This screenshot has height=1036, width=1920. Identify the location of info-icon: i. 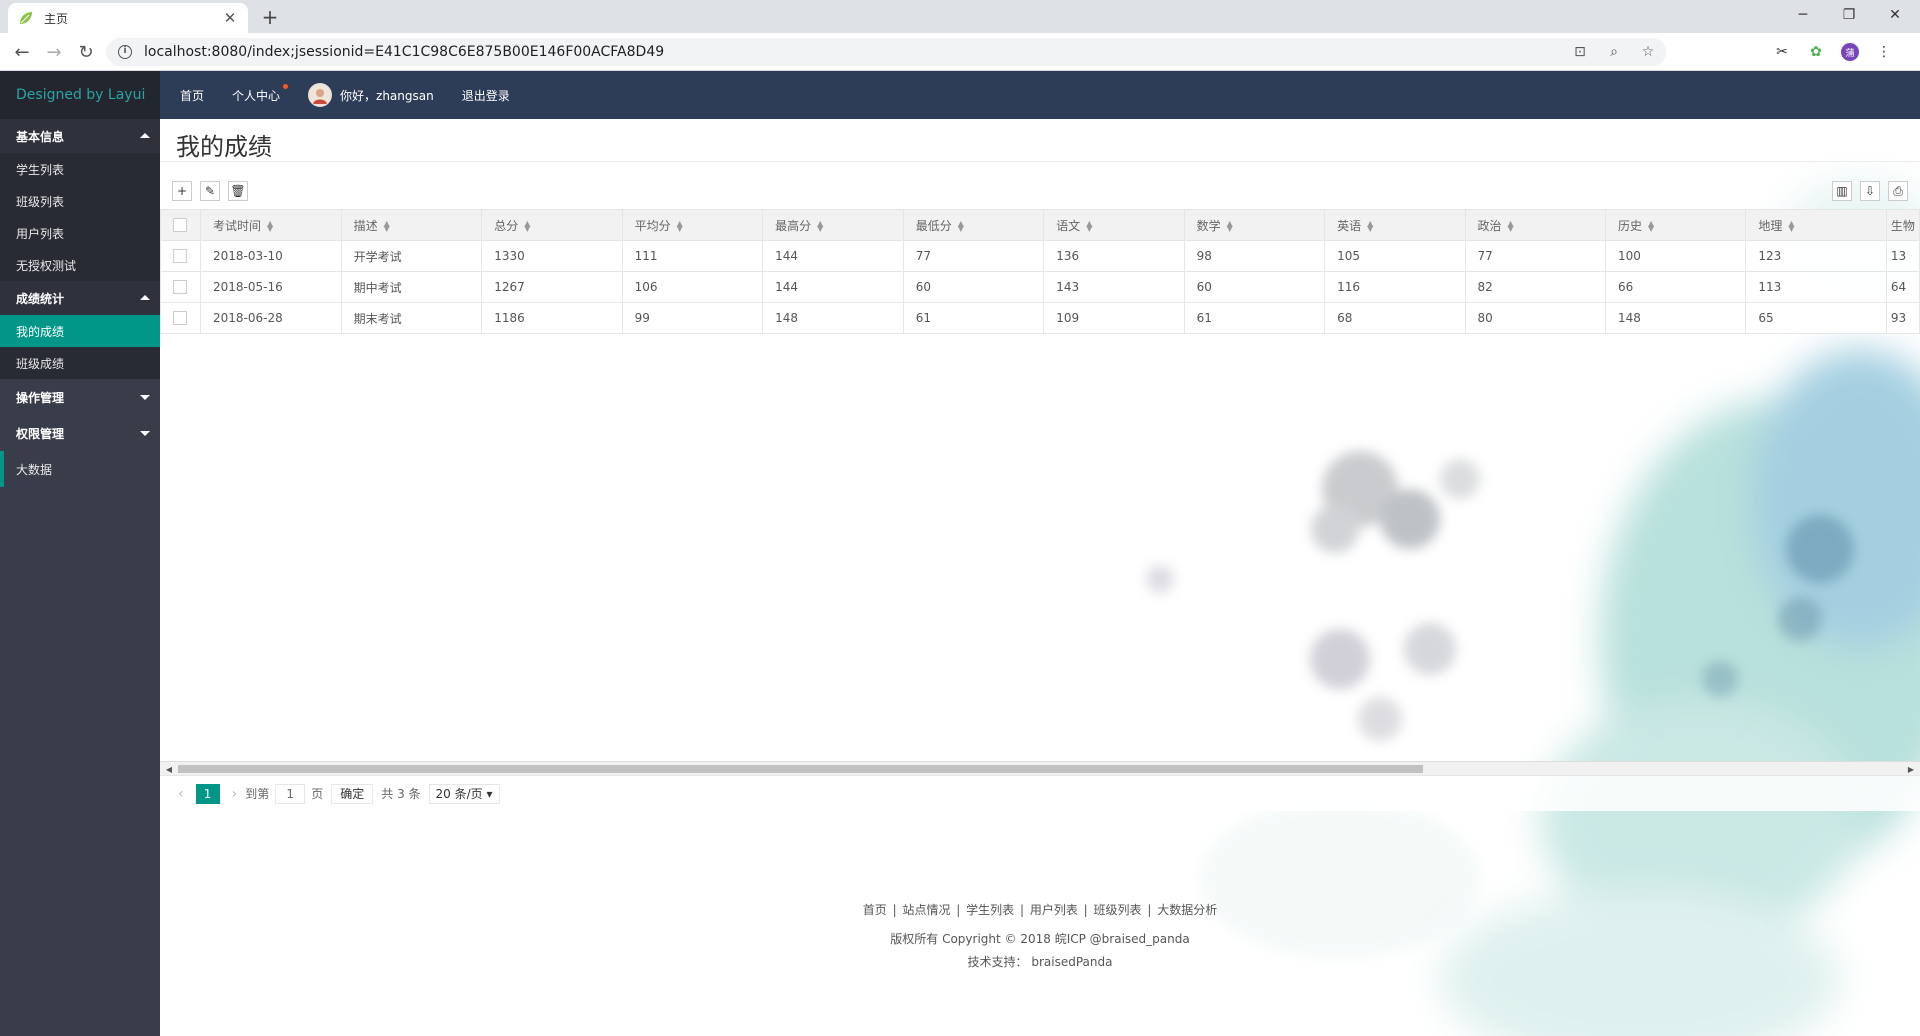
(125, 52).